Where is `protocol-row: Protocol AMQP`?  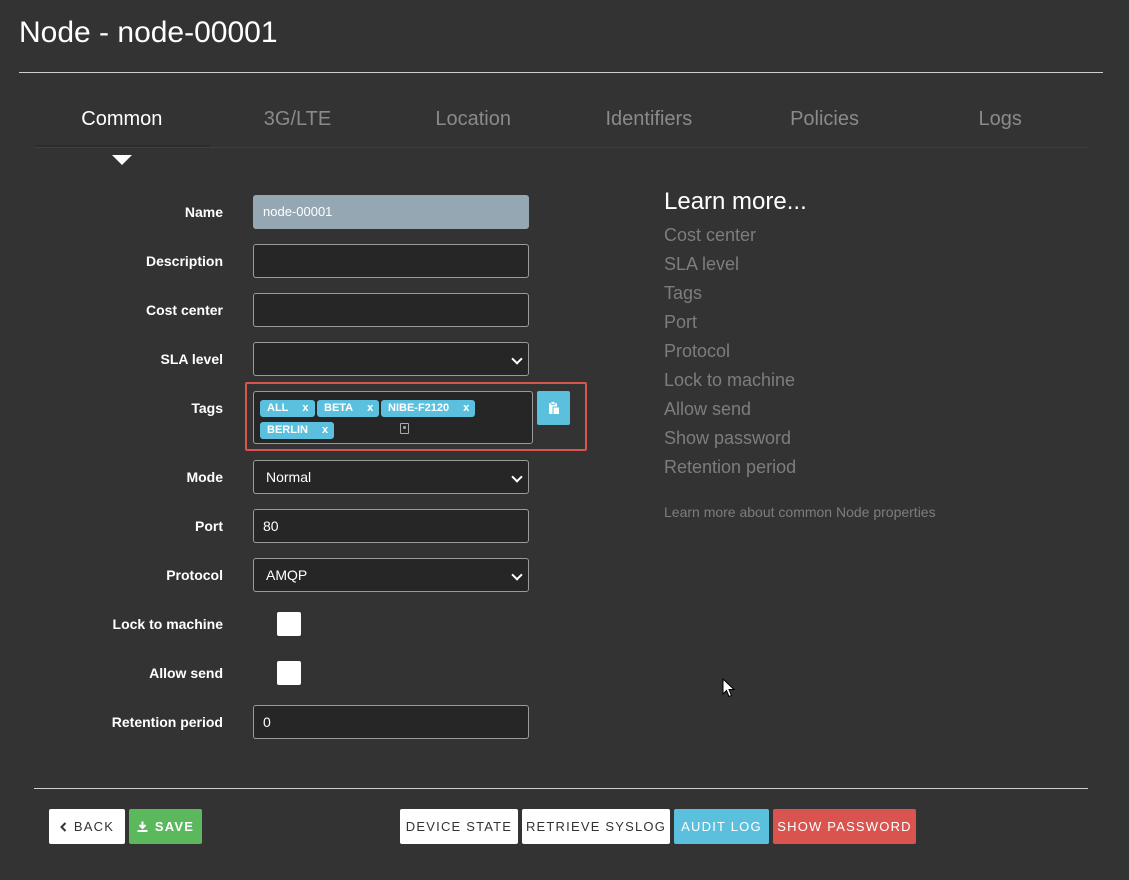 protocol-row: Protocol AMQP is located at coordinates (284, 575).